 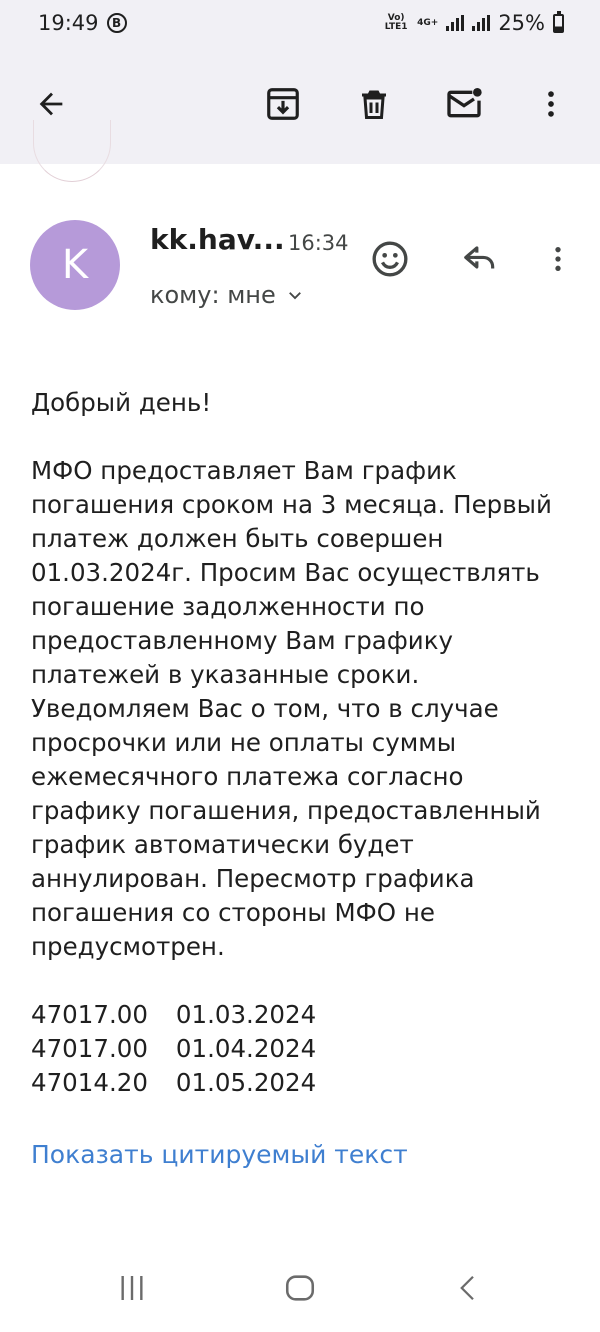 I want to click on status-bar: 19:49 B Vo) LTE1 4G+ 25%, so click(x=300, y=23).